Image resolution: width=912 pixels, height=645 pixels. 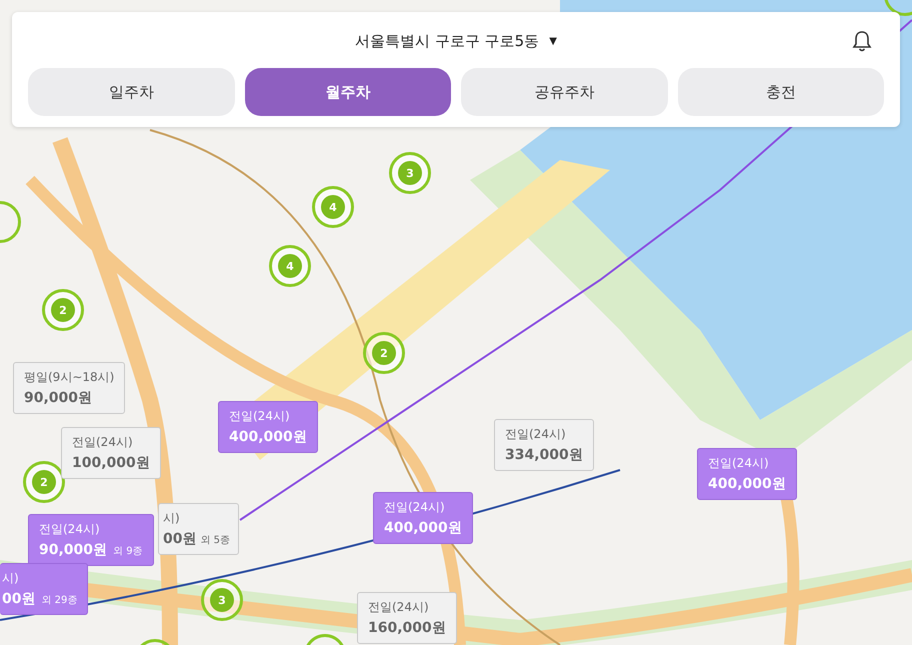 I want to click on more-count: 외 5종, so click(x=215, y=540).